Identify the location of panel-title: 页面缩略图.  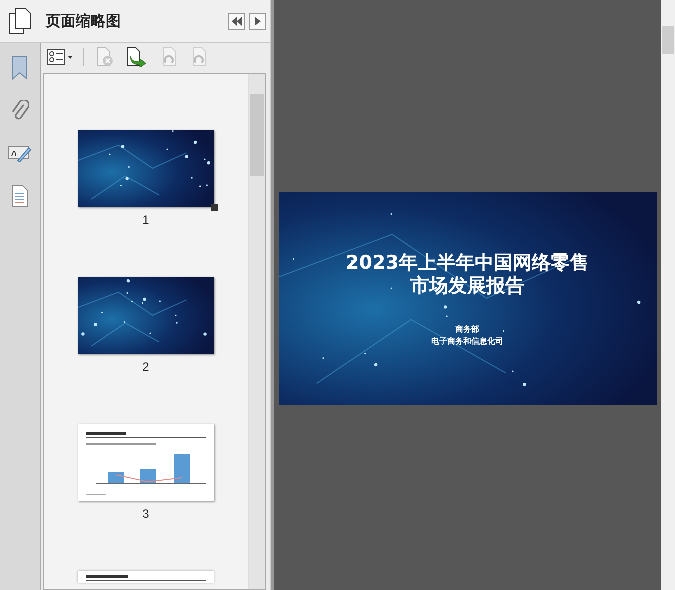
(84, 21).